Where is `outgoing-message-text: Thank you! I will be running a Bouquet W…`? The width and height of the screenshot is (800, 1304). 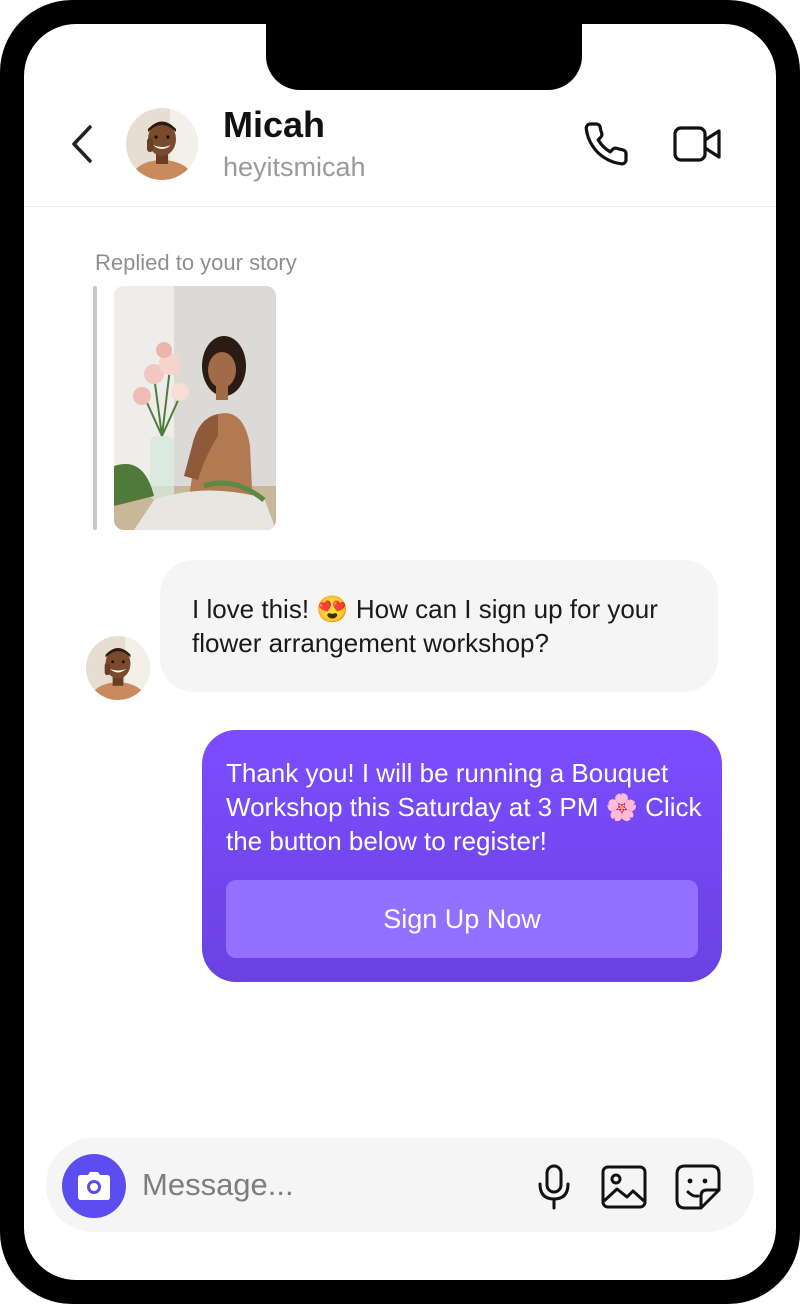 outgoing-message-text: Thank you! I will be running a Bouquet W… is located at coordinates (464, 807).